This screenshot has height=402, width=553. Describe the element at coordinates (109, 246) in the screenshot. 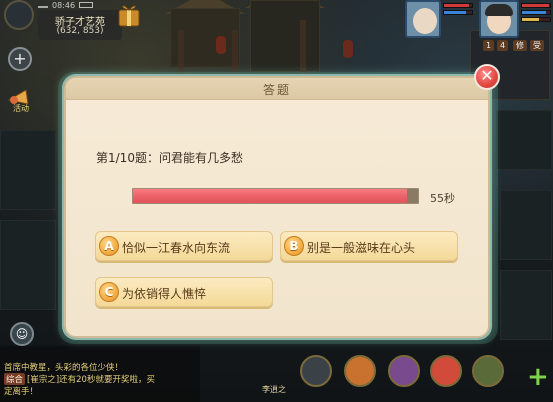

I see `answer-letter-a-icon: A` at that location.